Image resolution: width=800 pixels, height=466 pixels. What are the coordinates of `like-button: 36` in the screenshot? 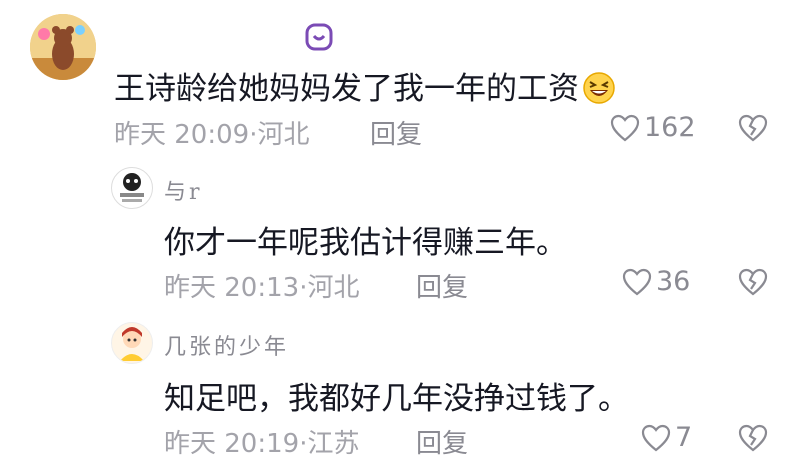 It's located at (656, 281).